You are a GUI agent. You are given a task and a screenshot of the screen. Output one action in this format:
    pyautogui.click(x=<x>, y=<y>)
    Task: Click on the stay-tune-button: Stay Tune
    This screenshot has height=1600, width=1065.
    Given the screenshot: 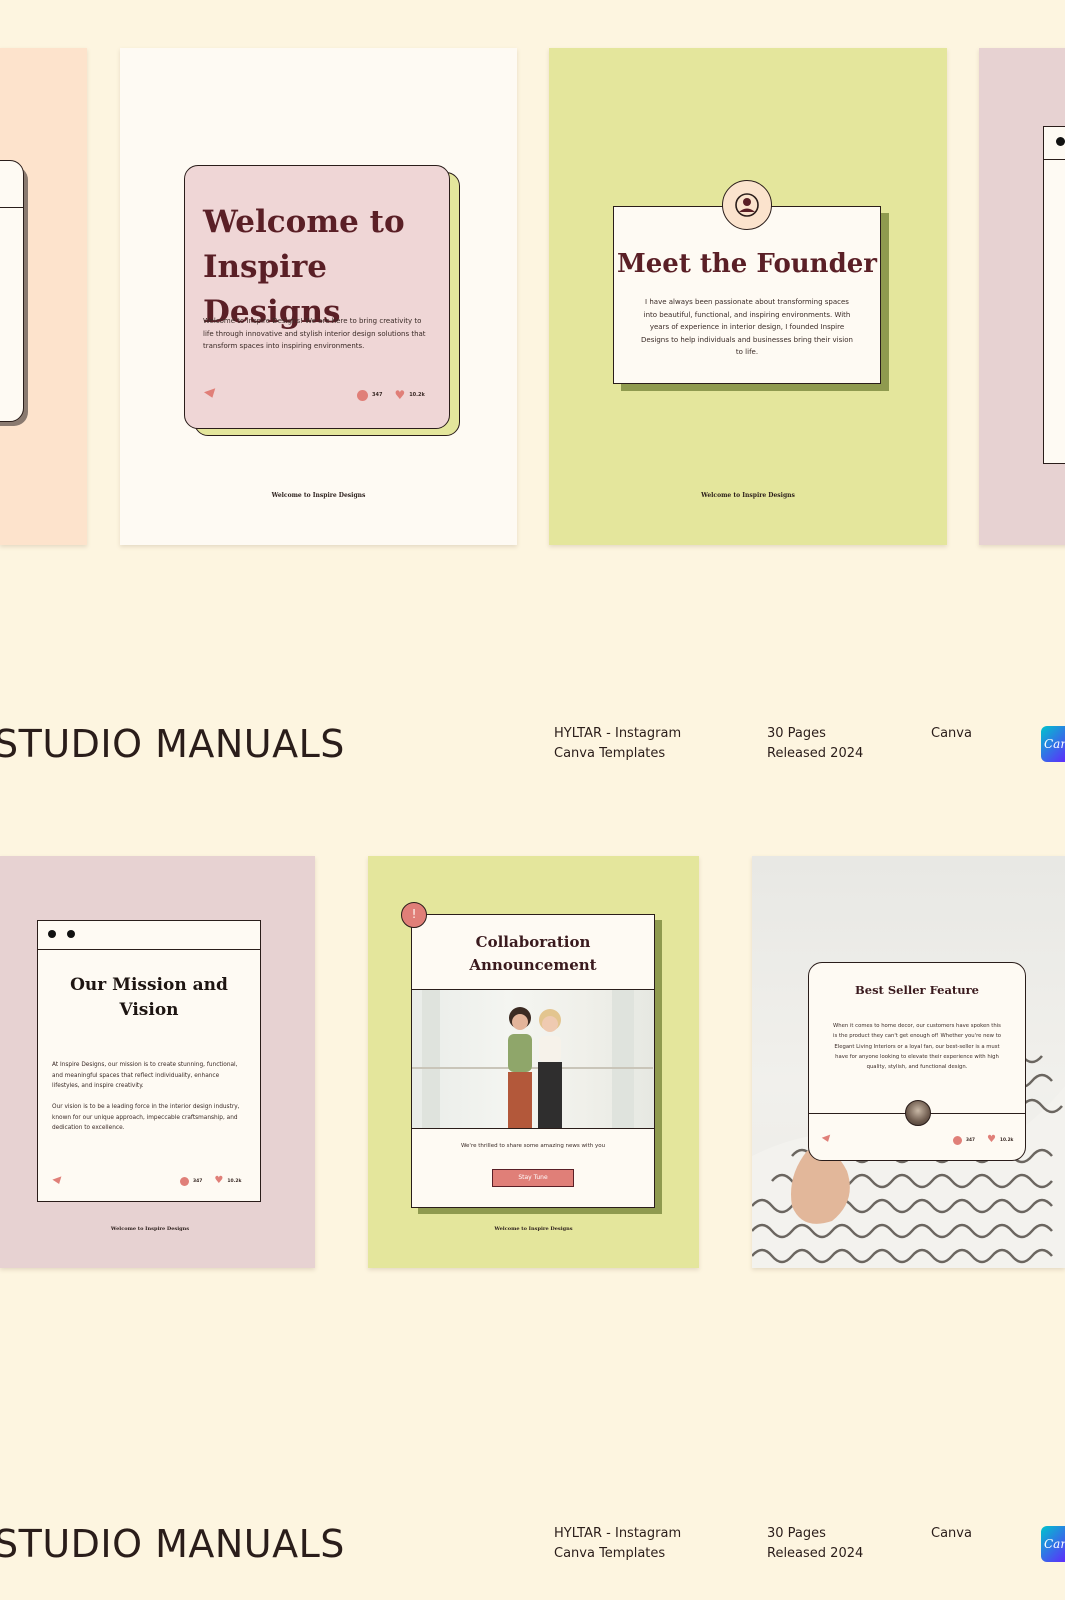 What is the action you would take?
    pyautogui.click(x=533, y=1178)
    